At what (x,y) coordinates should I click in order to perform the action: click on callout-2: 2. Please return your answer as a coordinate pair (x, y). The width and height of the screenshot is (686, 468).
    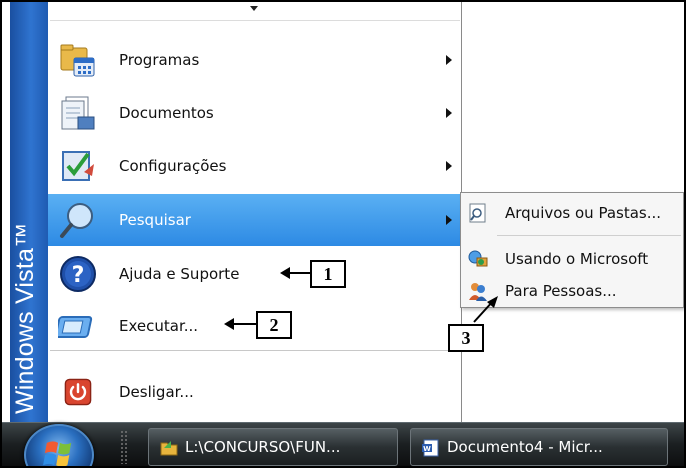
    Looking at the image, I should click on (274, 325).